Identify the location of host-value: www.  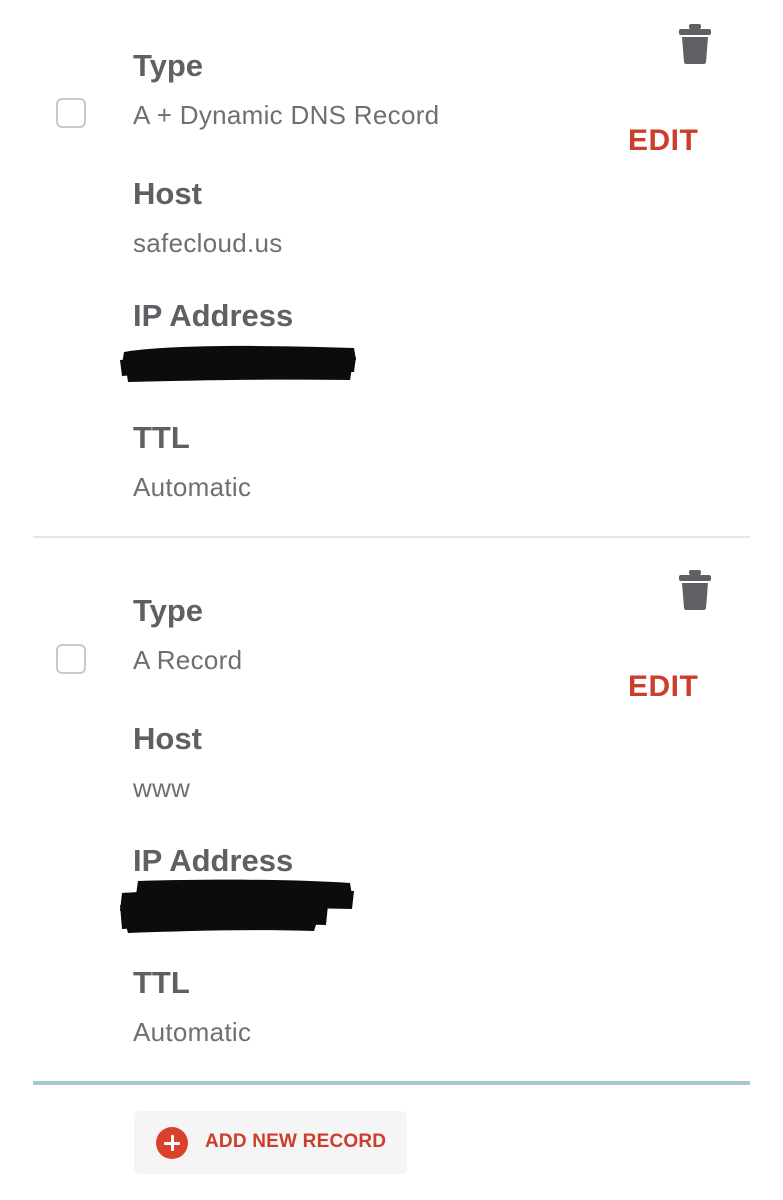
(162, 788).